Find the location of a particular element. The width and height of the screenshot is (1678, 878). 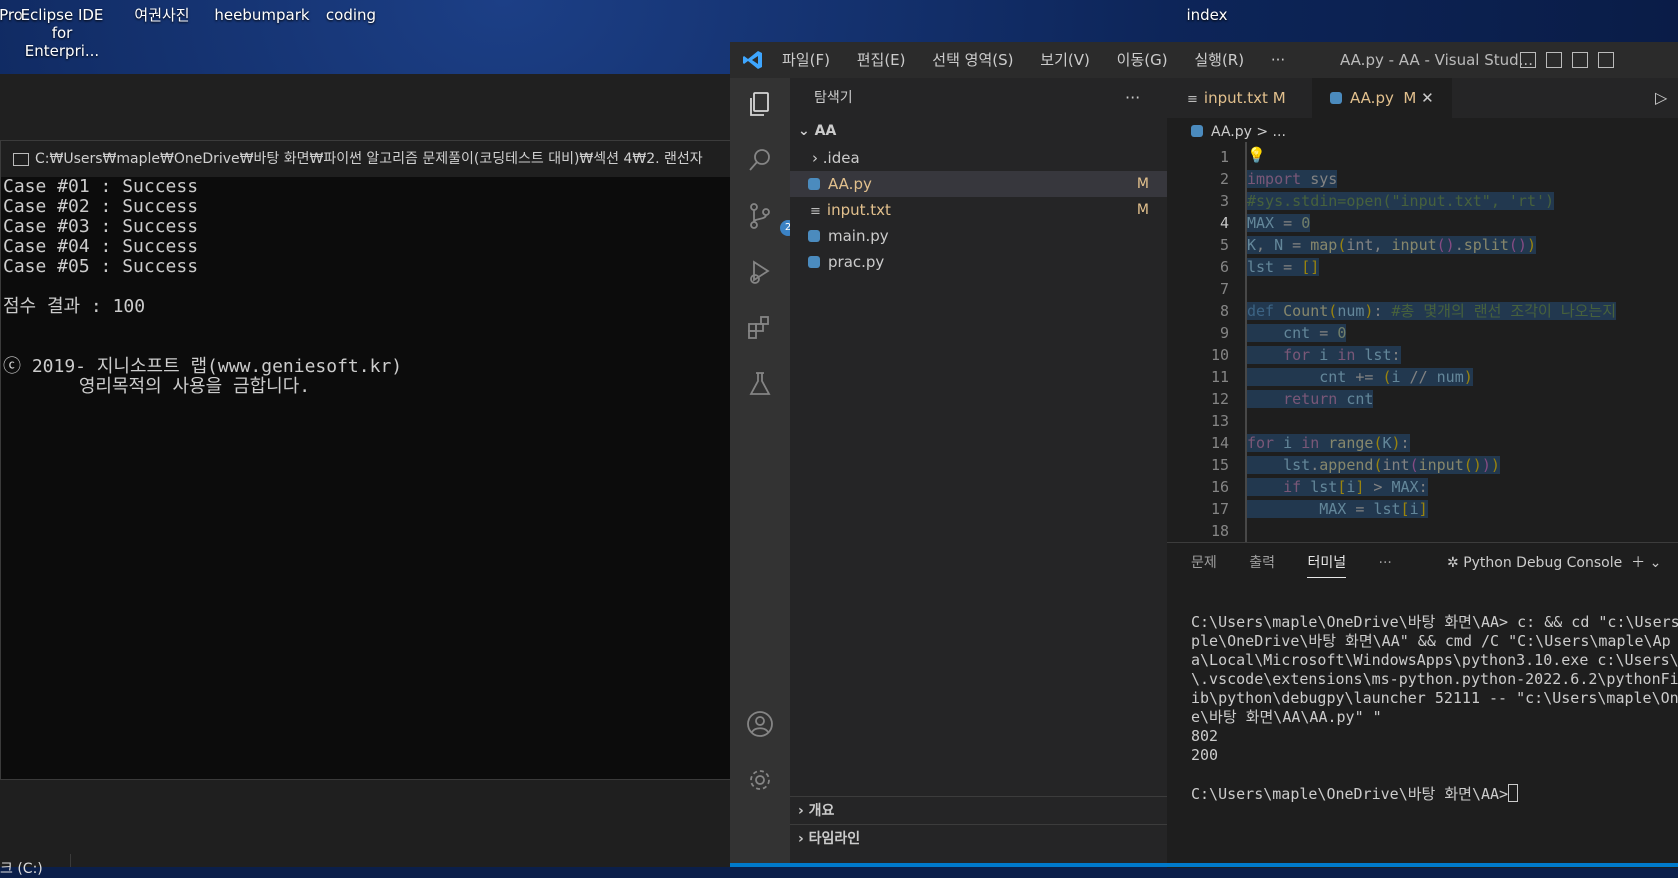

lightbulb-icon: 💡 is located at coordinates (1256, 155).